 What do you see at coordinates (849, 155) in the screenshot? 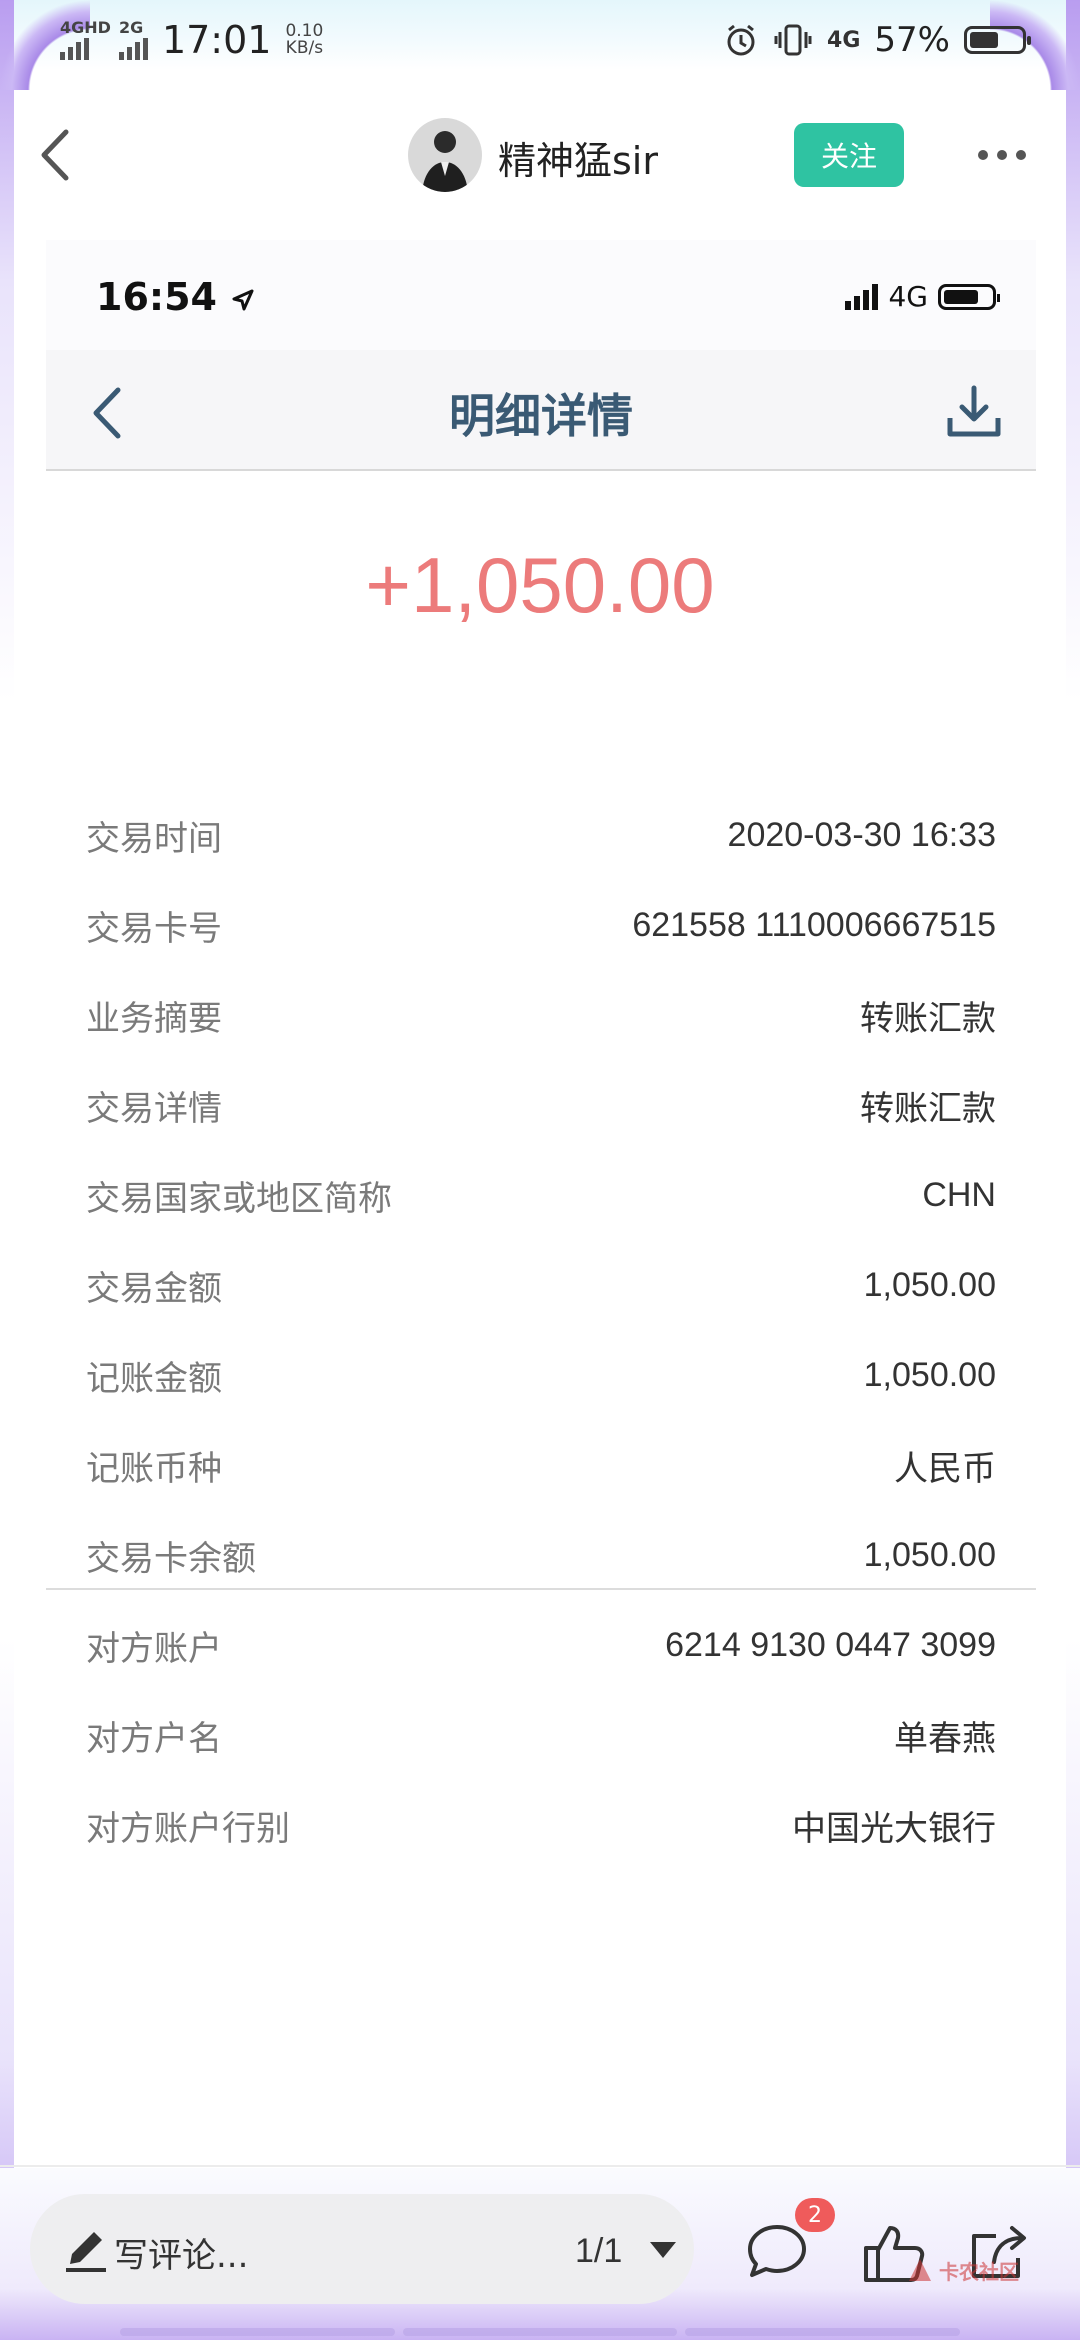
I see `follow-button: 关注` at bounding box center [849, 155].